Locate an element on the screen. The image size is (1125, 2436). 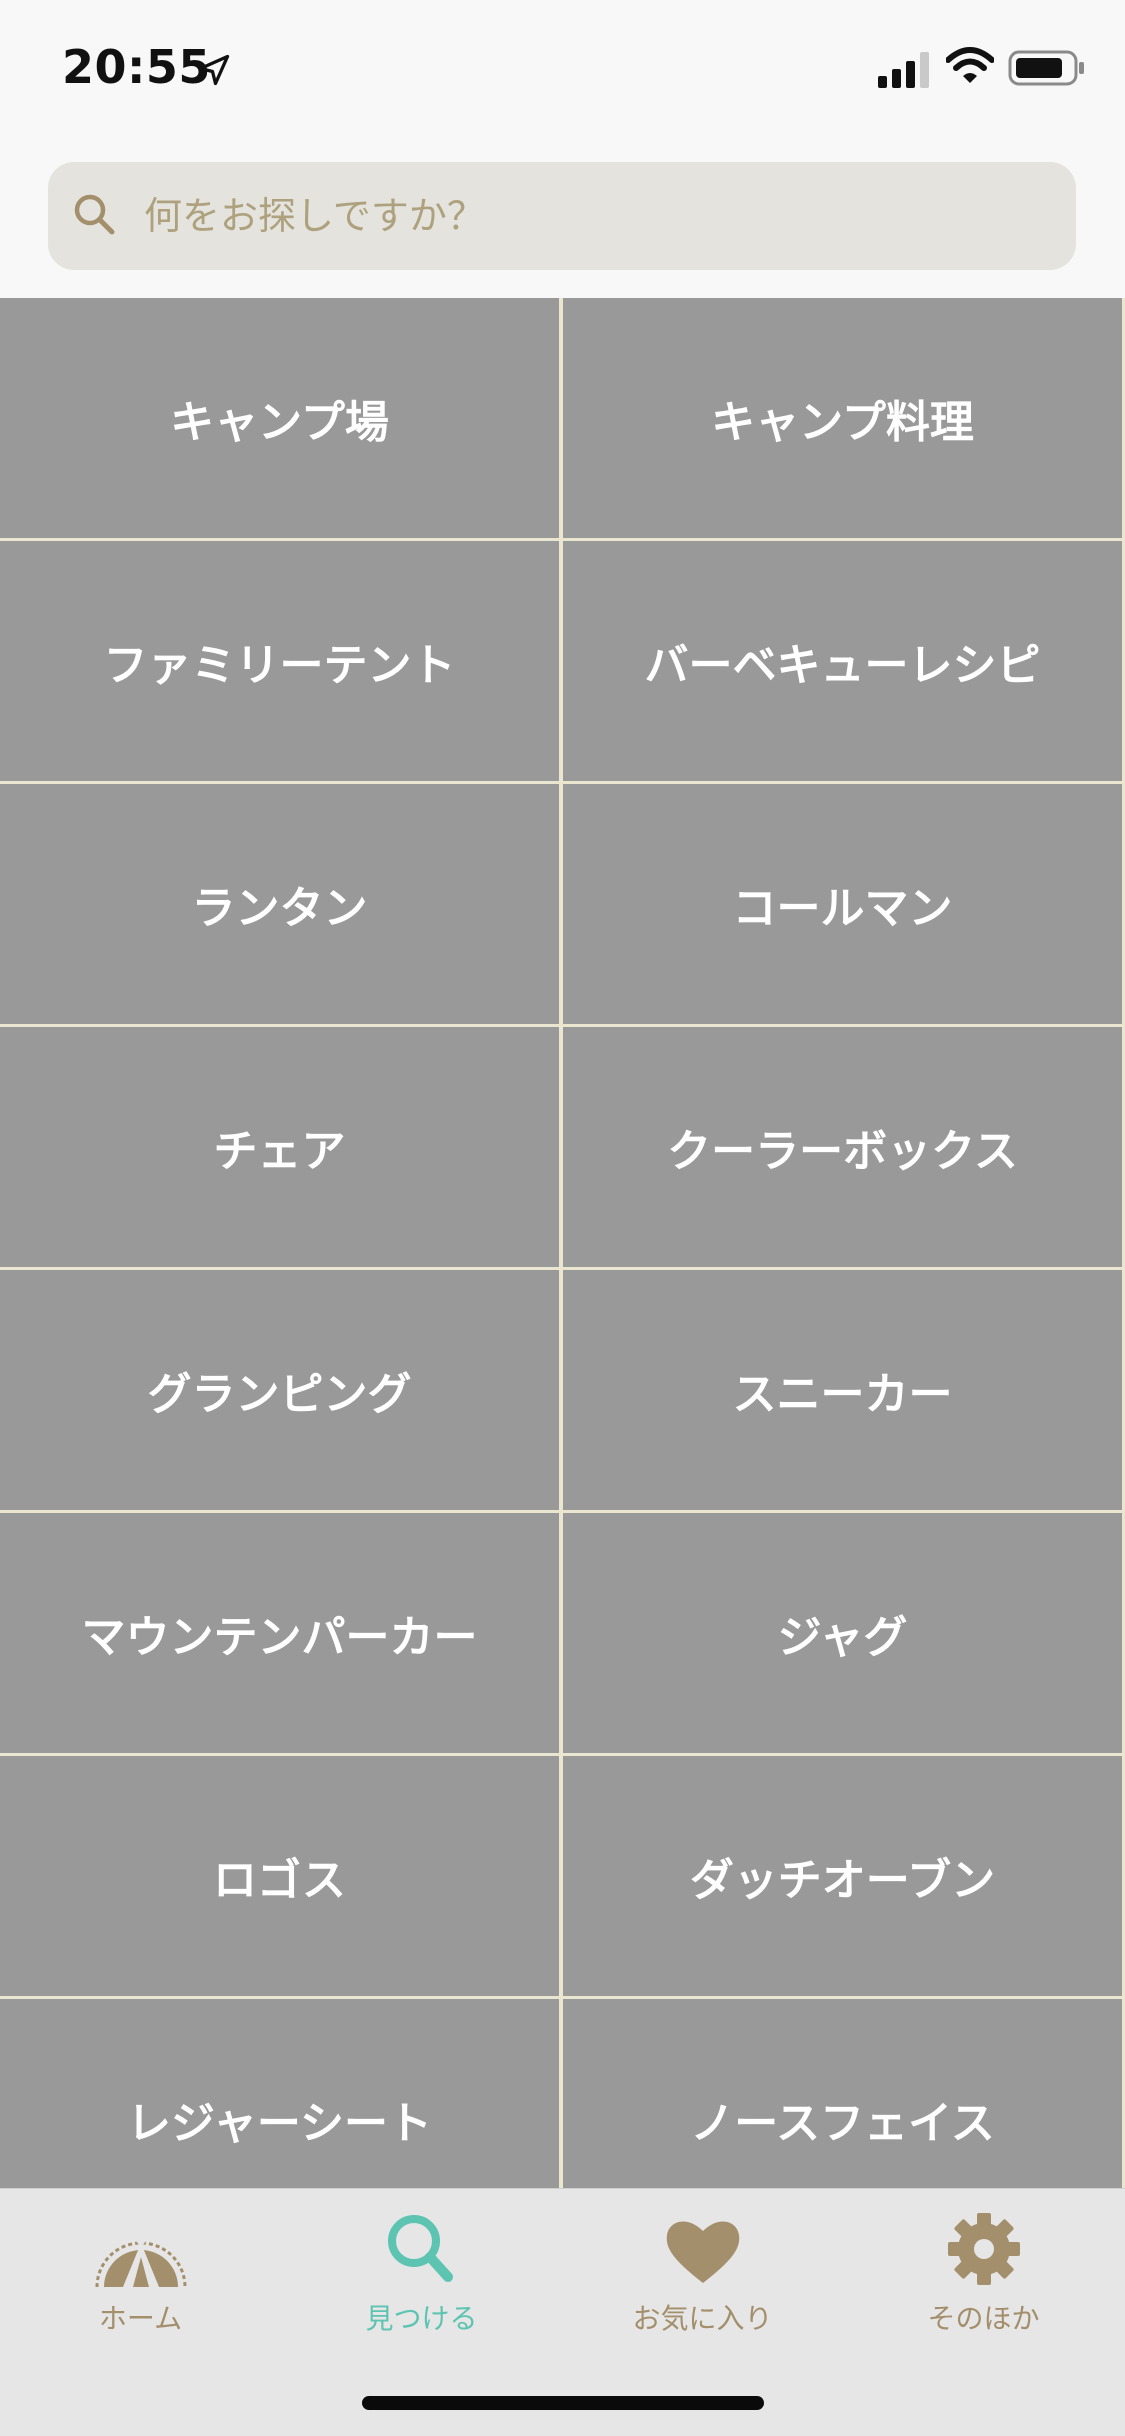
category-tile: ジャグ is located at coordinates (842, 1633).